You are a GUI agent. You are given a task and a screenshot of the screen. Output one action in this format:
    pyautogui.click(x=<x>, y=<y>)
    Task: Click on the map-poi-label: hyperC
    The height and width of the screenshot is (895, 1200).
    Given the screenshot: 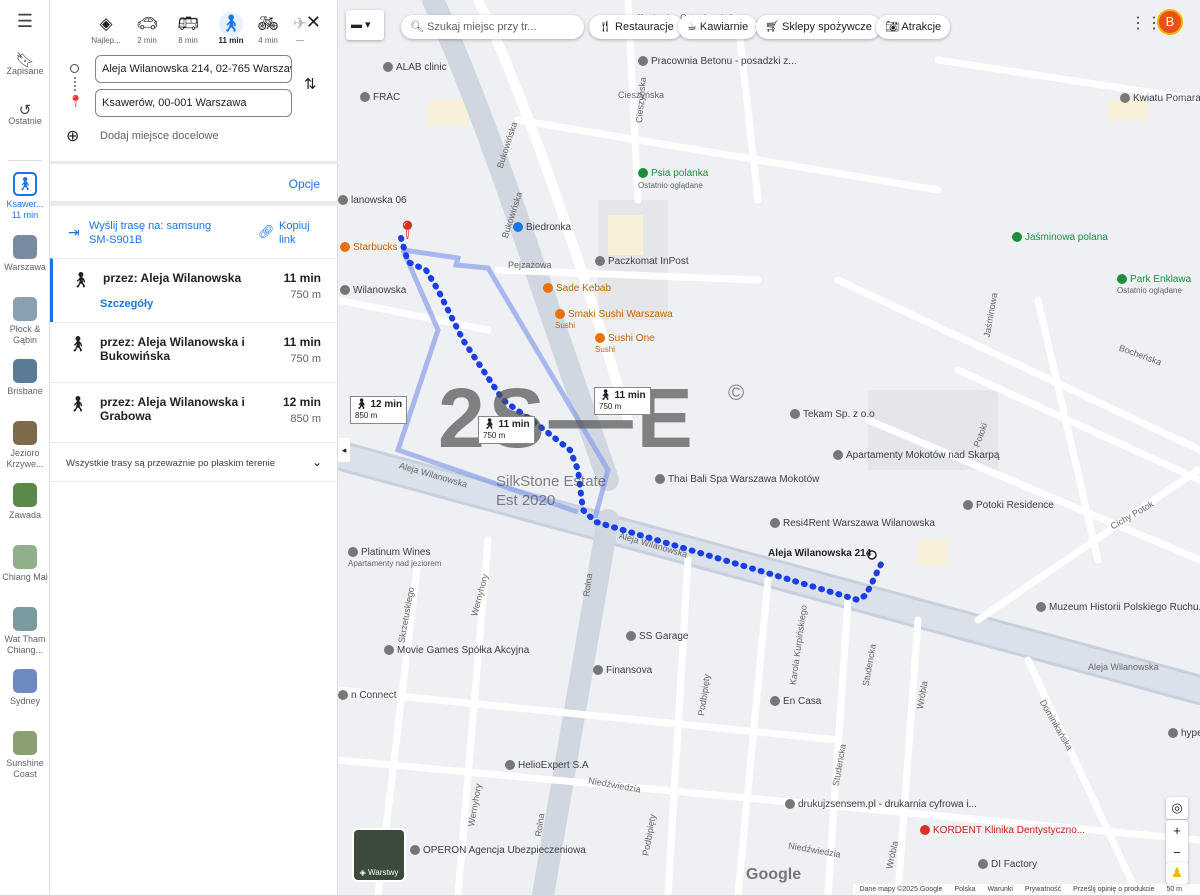 What is the action you would take?
    pyautogui.click(x=1184, y=733)
    